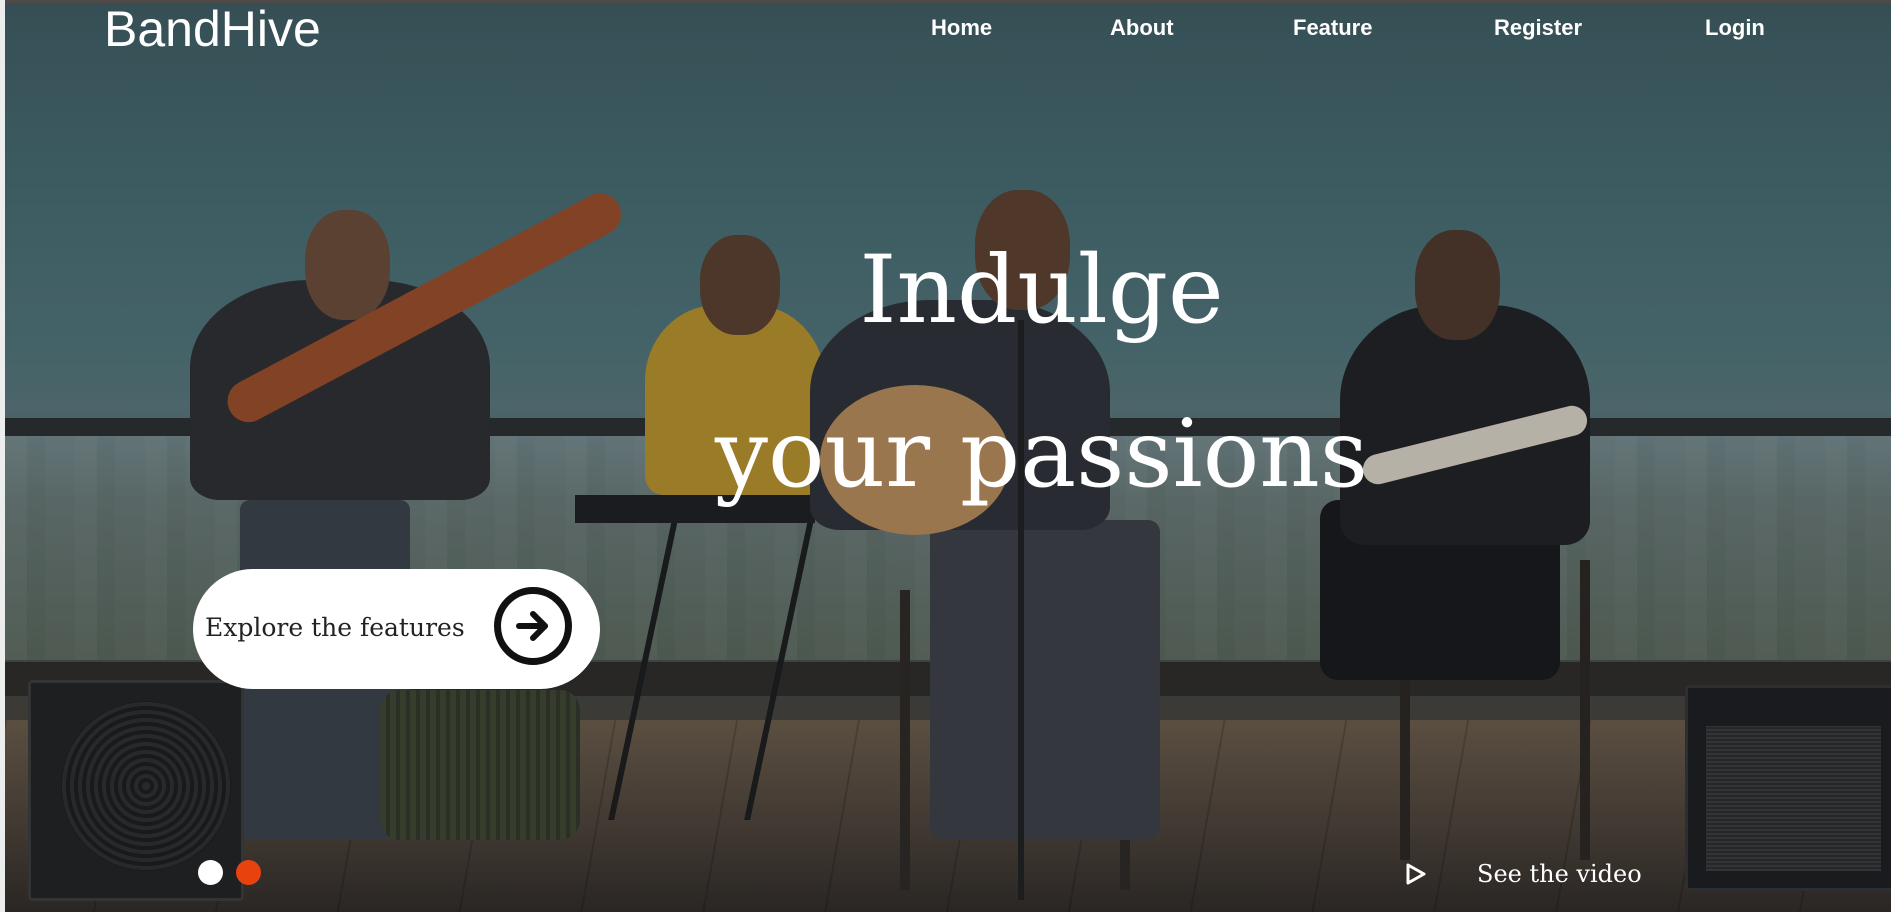  I want to click on nav-login: Login, so click(1735, 28).